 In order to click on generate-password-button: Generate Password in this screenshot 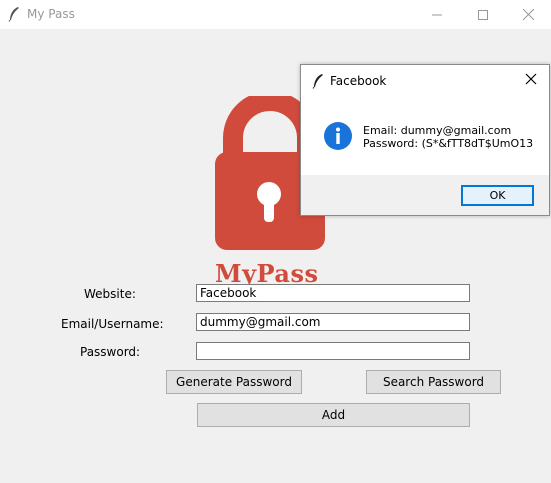, I will do `click(234, 382)`.